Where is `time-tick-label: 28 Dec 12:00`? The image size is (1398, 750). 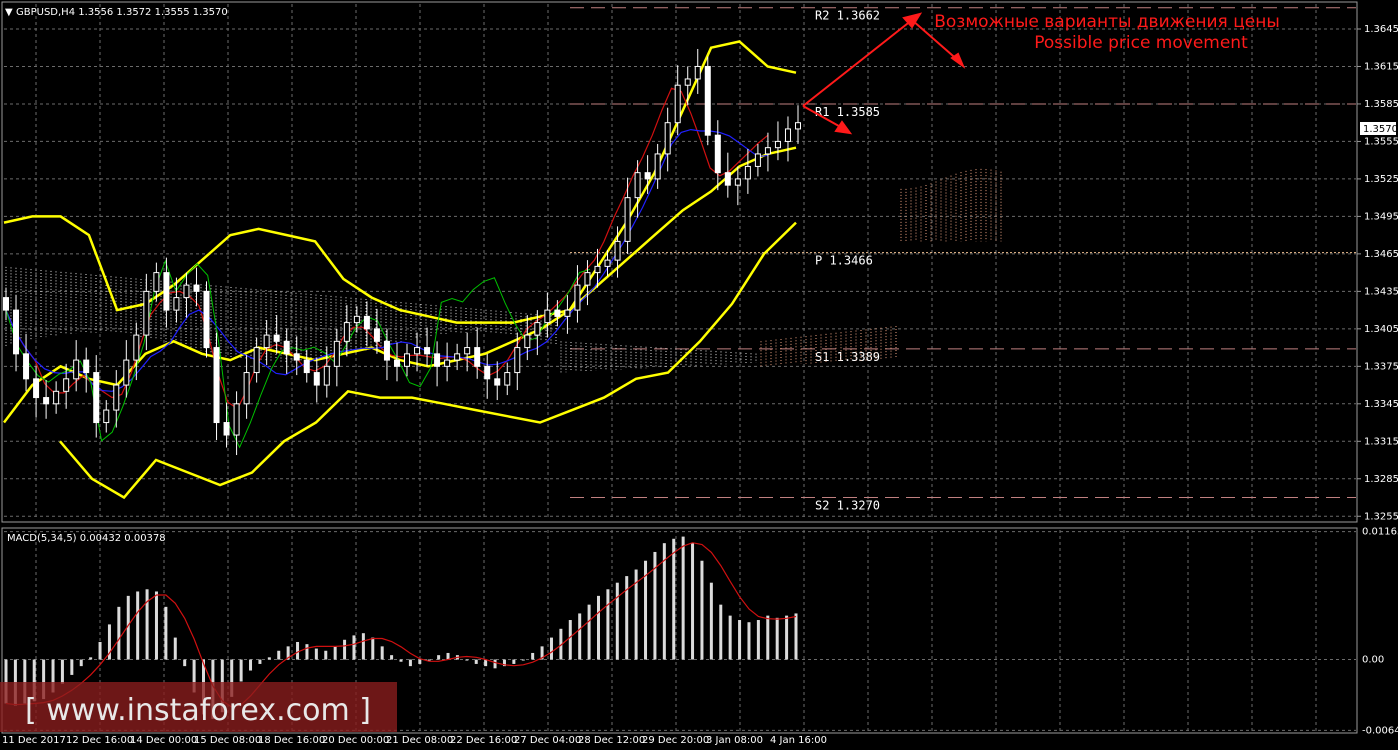 time-tick-label: 28 Dec 12:00 is located at coordinates (611, 740).